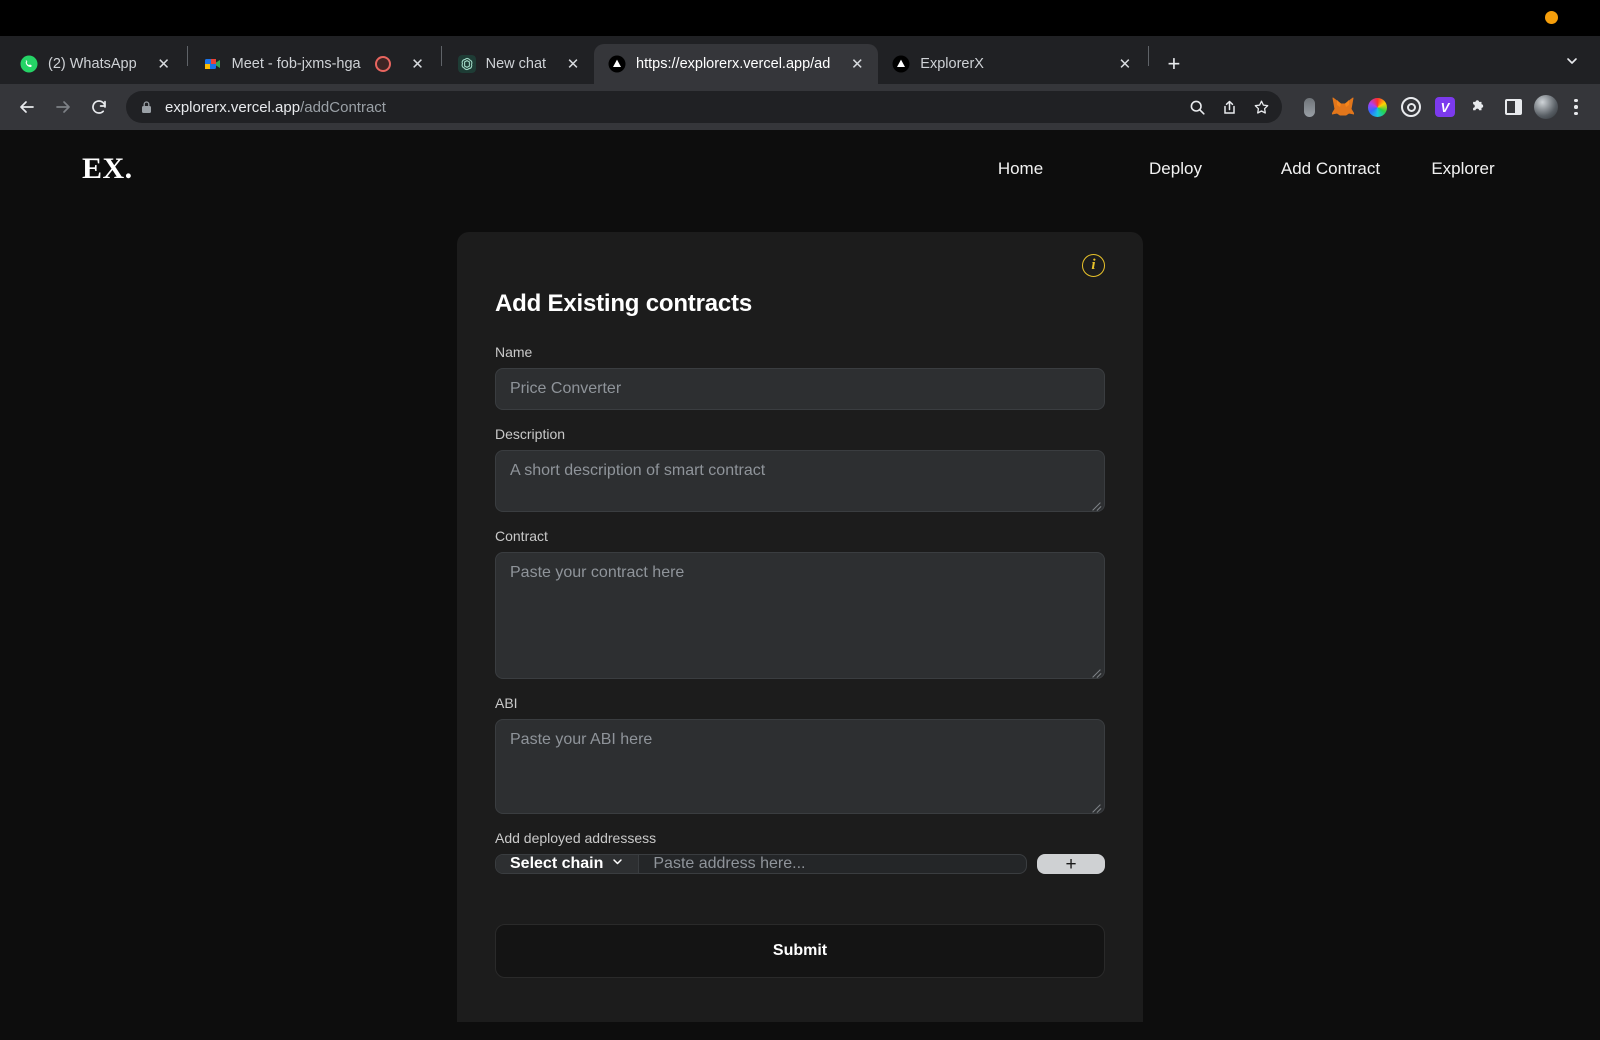  I want to click on description-textarea, so click(800, 481).